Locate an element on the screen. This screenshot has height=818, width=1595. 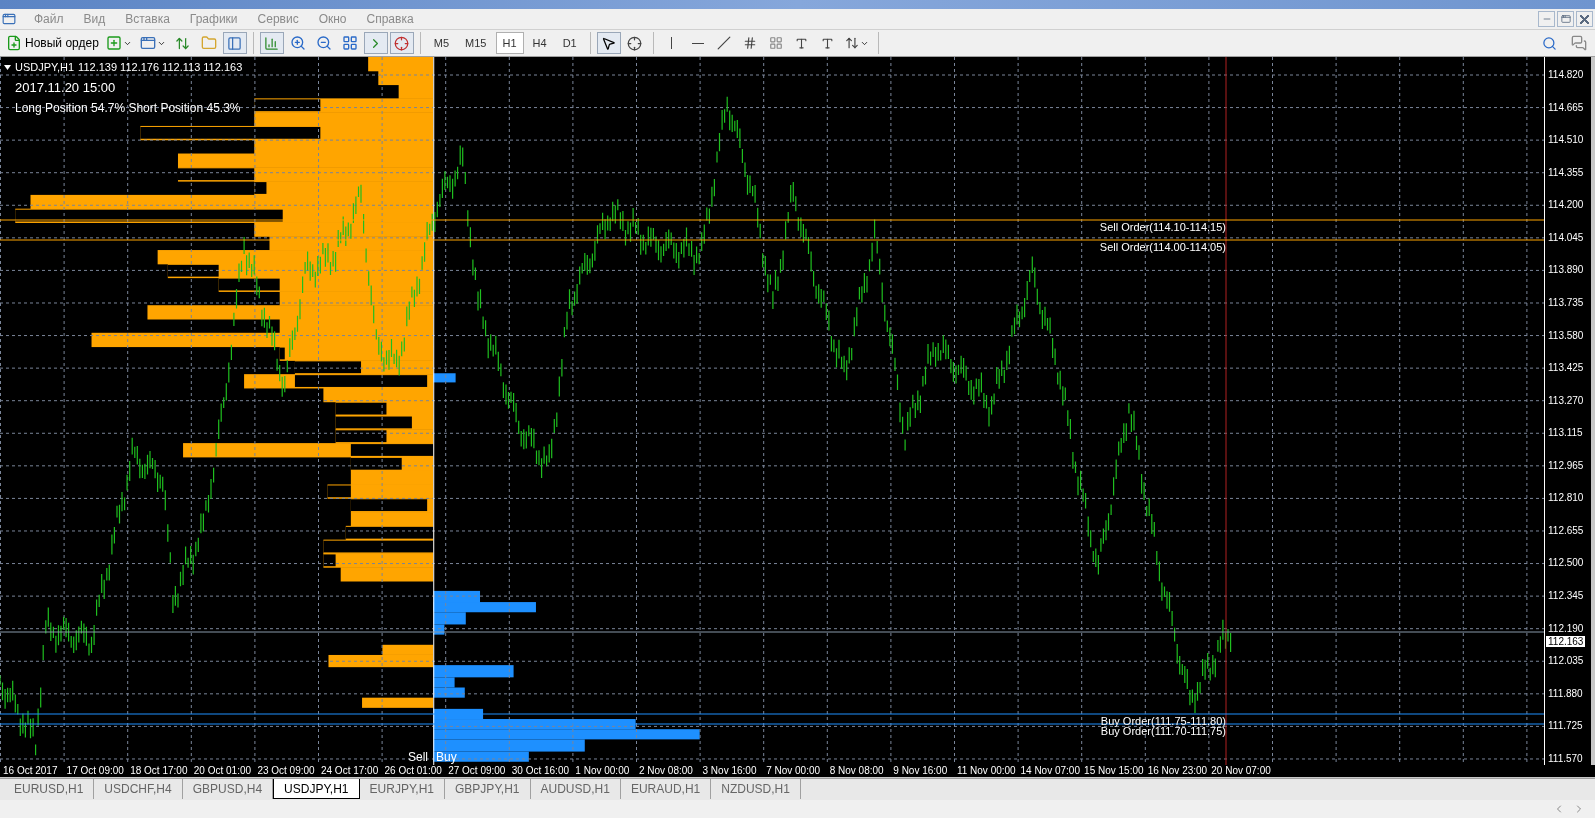
price-label: 114.355 is located at coordinates (1566, 172).